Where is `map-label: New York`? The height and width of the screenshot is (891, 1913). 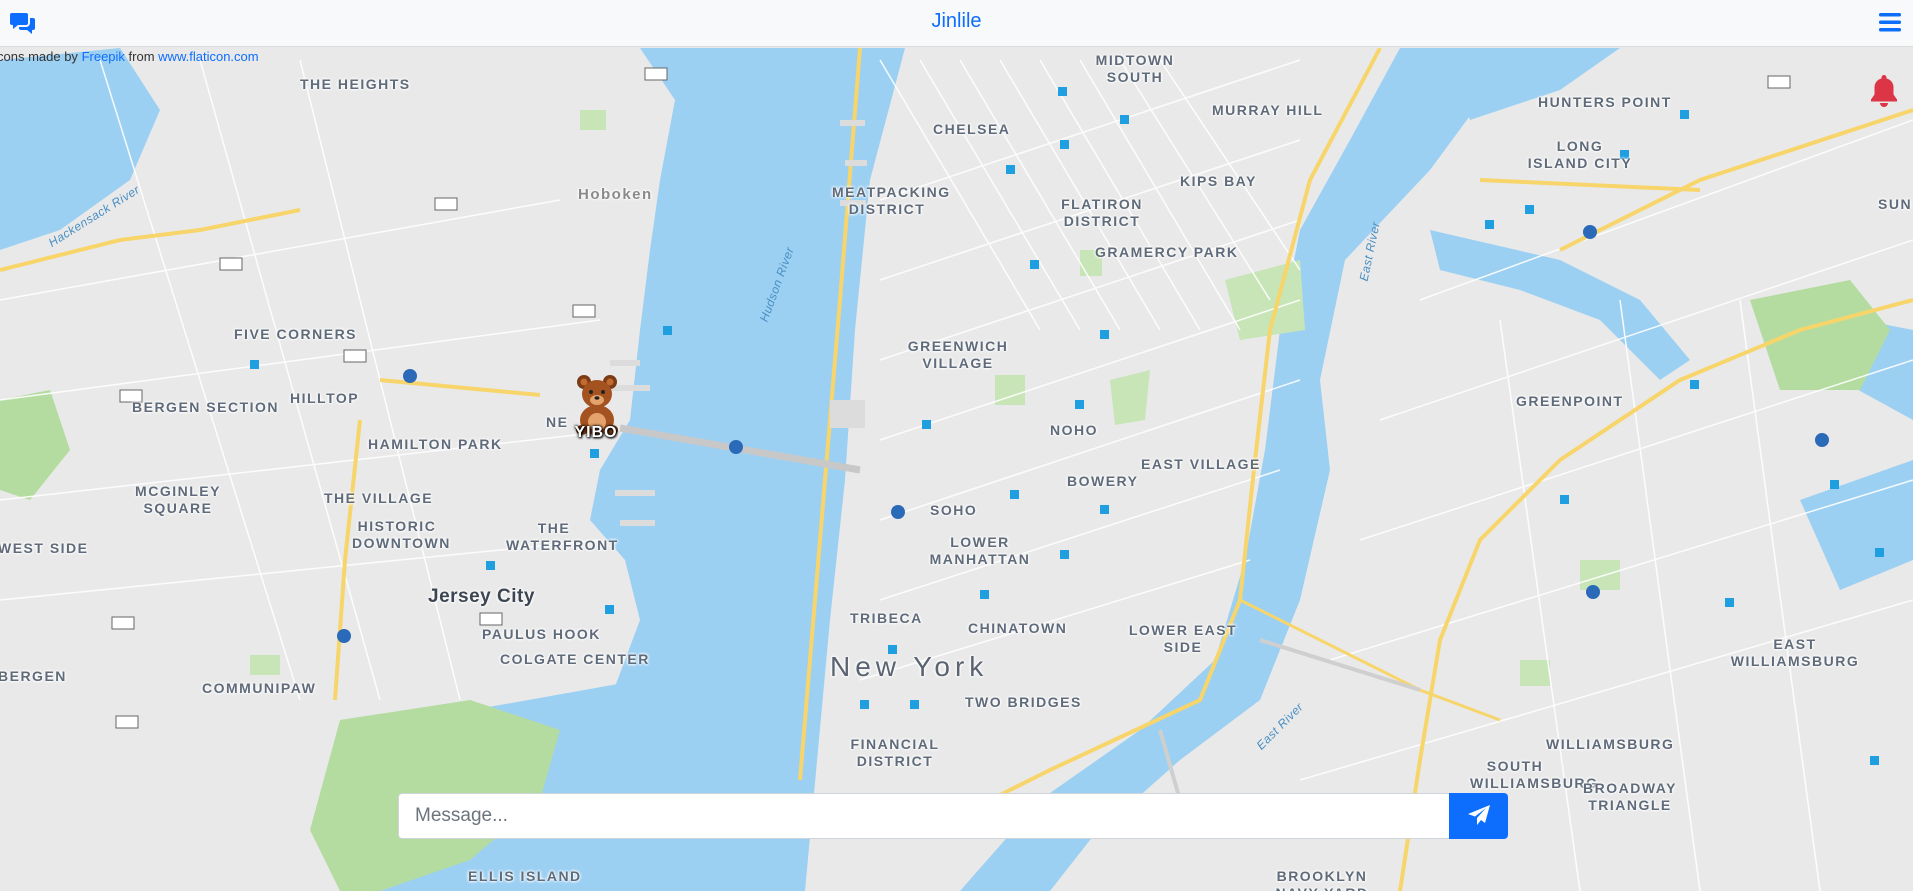 map-label: New York is located at coordinates (909, 666).